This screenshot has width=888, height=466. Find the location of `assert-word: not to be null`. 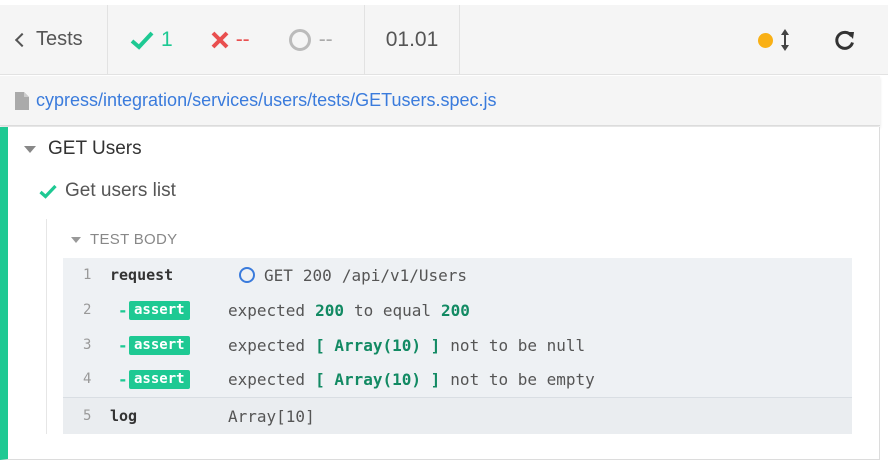

assert-word: not to be null is located at coordinates (518, 345).